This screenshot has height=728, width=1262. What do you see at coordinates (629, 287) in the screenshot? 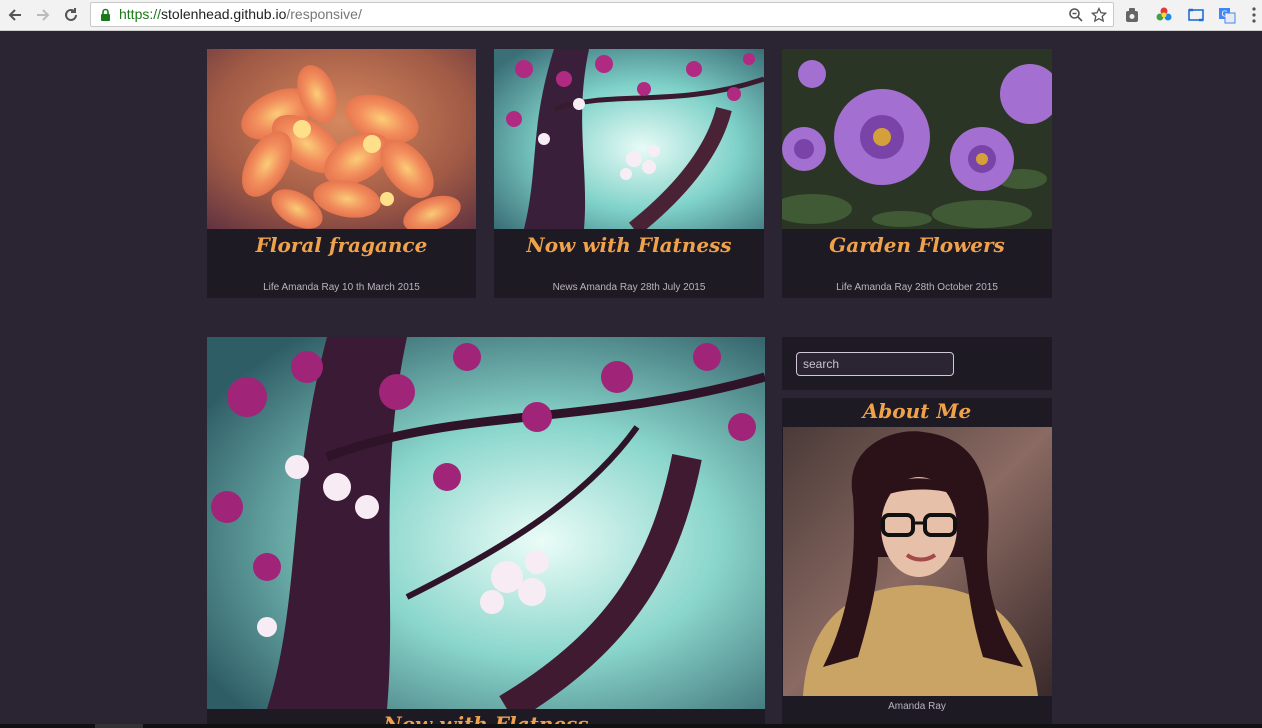
I see `post-meta: News Amanda Ray 28th July 2015` at bounding box center [629, 287].